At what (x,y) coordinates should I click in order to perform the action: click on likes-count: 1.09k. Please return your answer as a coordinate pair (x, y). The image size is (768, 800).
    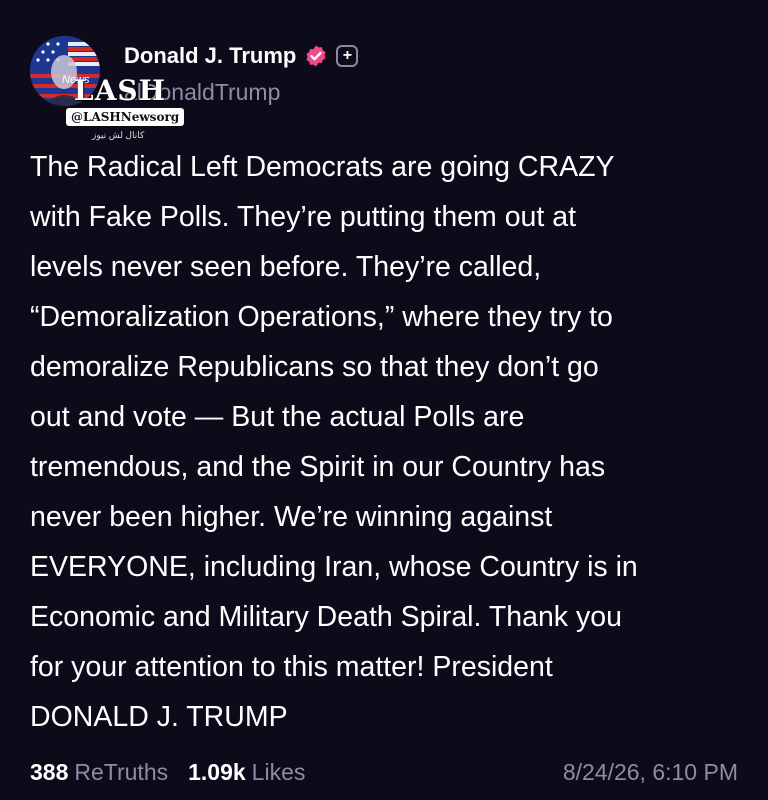
    Looking at the image, I should click on (217, 772).